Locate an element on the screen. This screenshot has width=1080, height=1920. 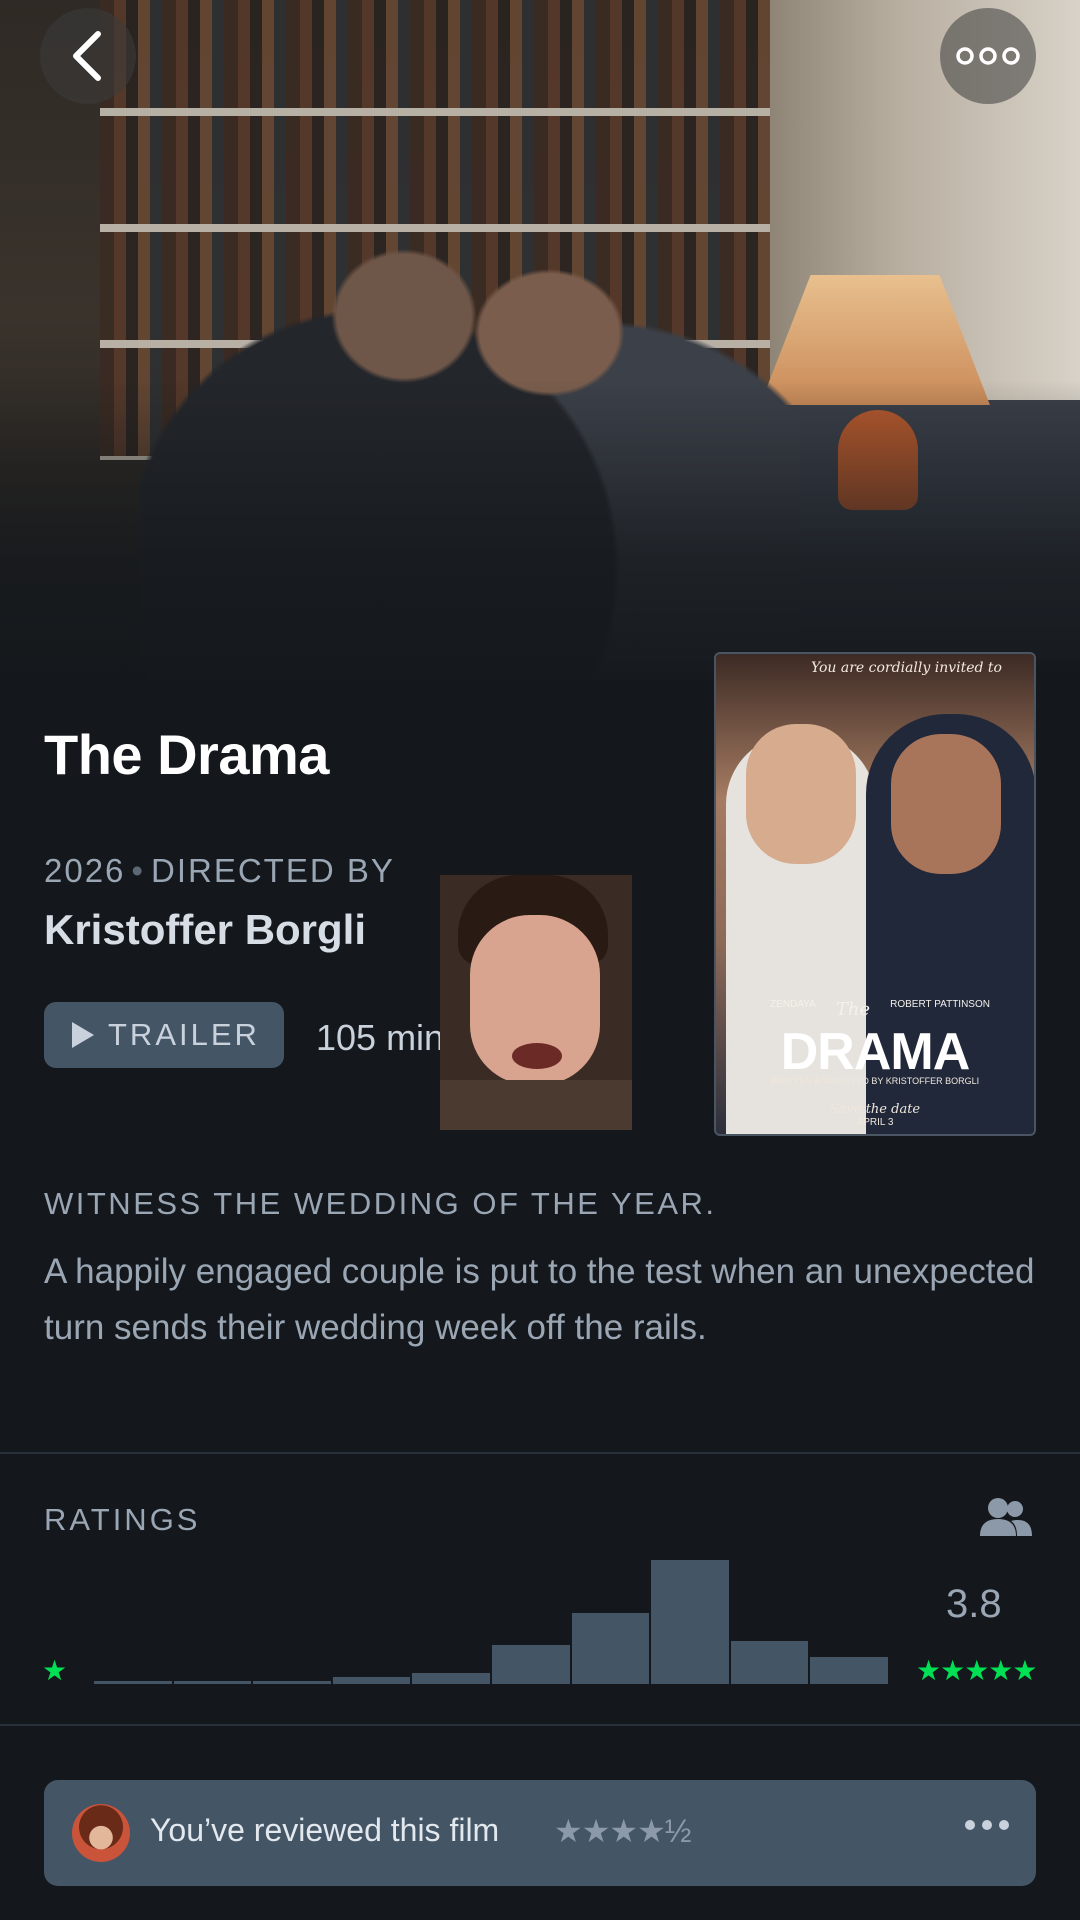
poster-man-face is located at coordinates (801, 794).